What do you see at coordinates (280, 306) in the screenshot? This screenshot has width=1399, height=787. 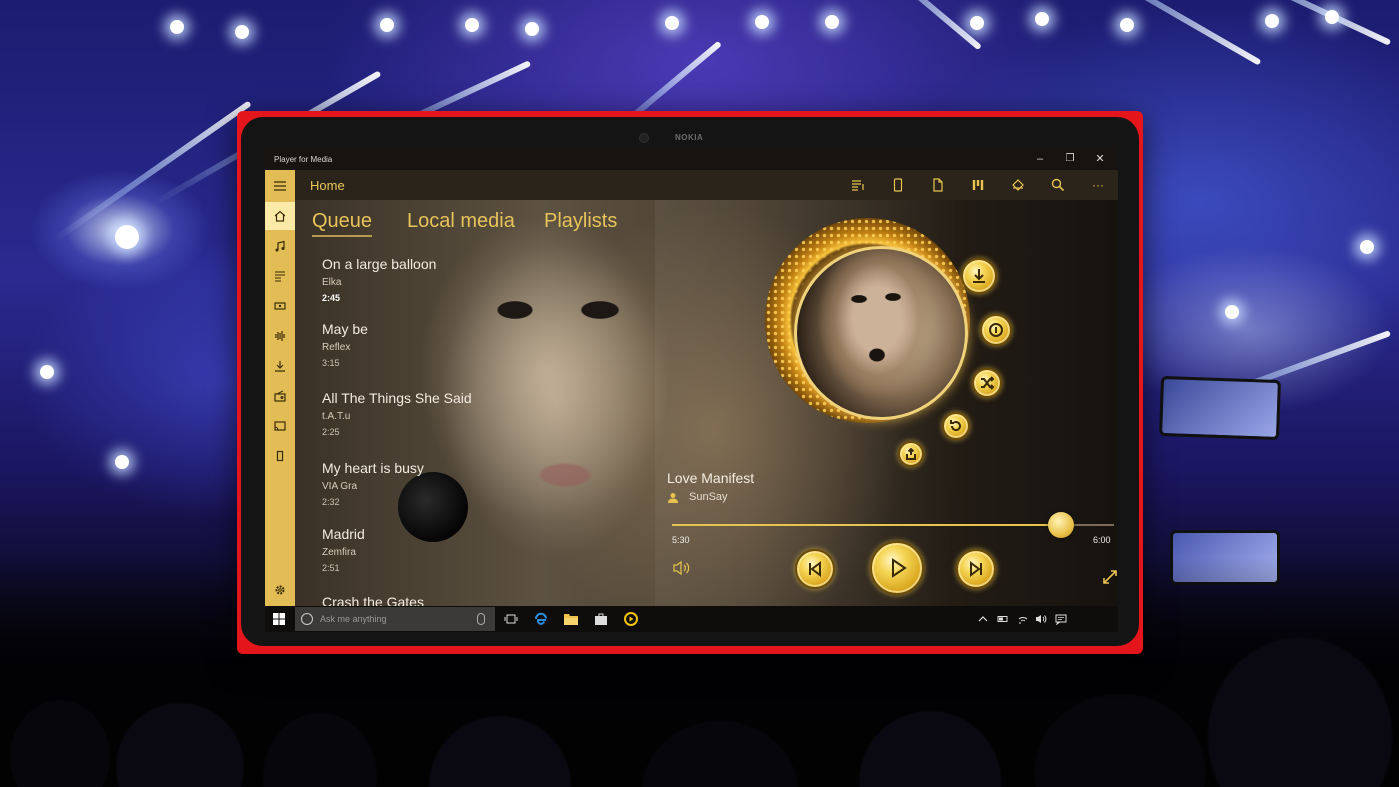 I see `nav-video` at bounding box center [280, 306].